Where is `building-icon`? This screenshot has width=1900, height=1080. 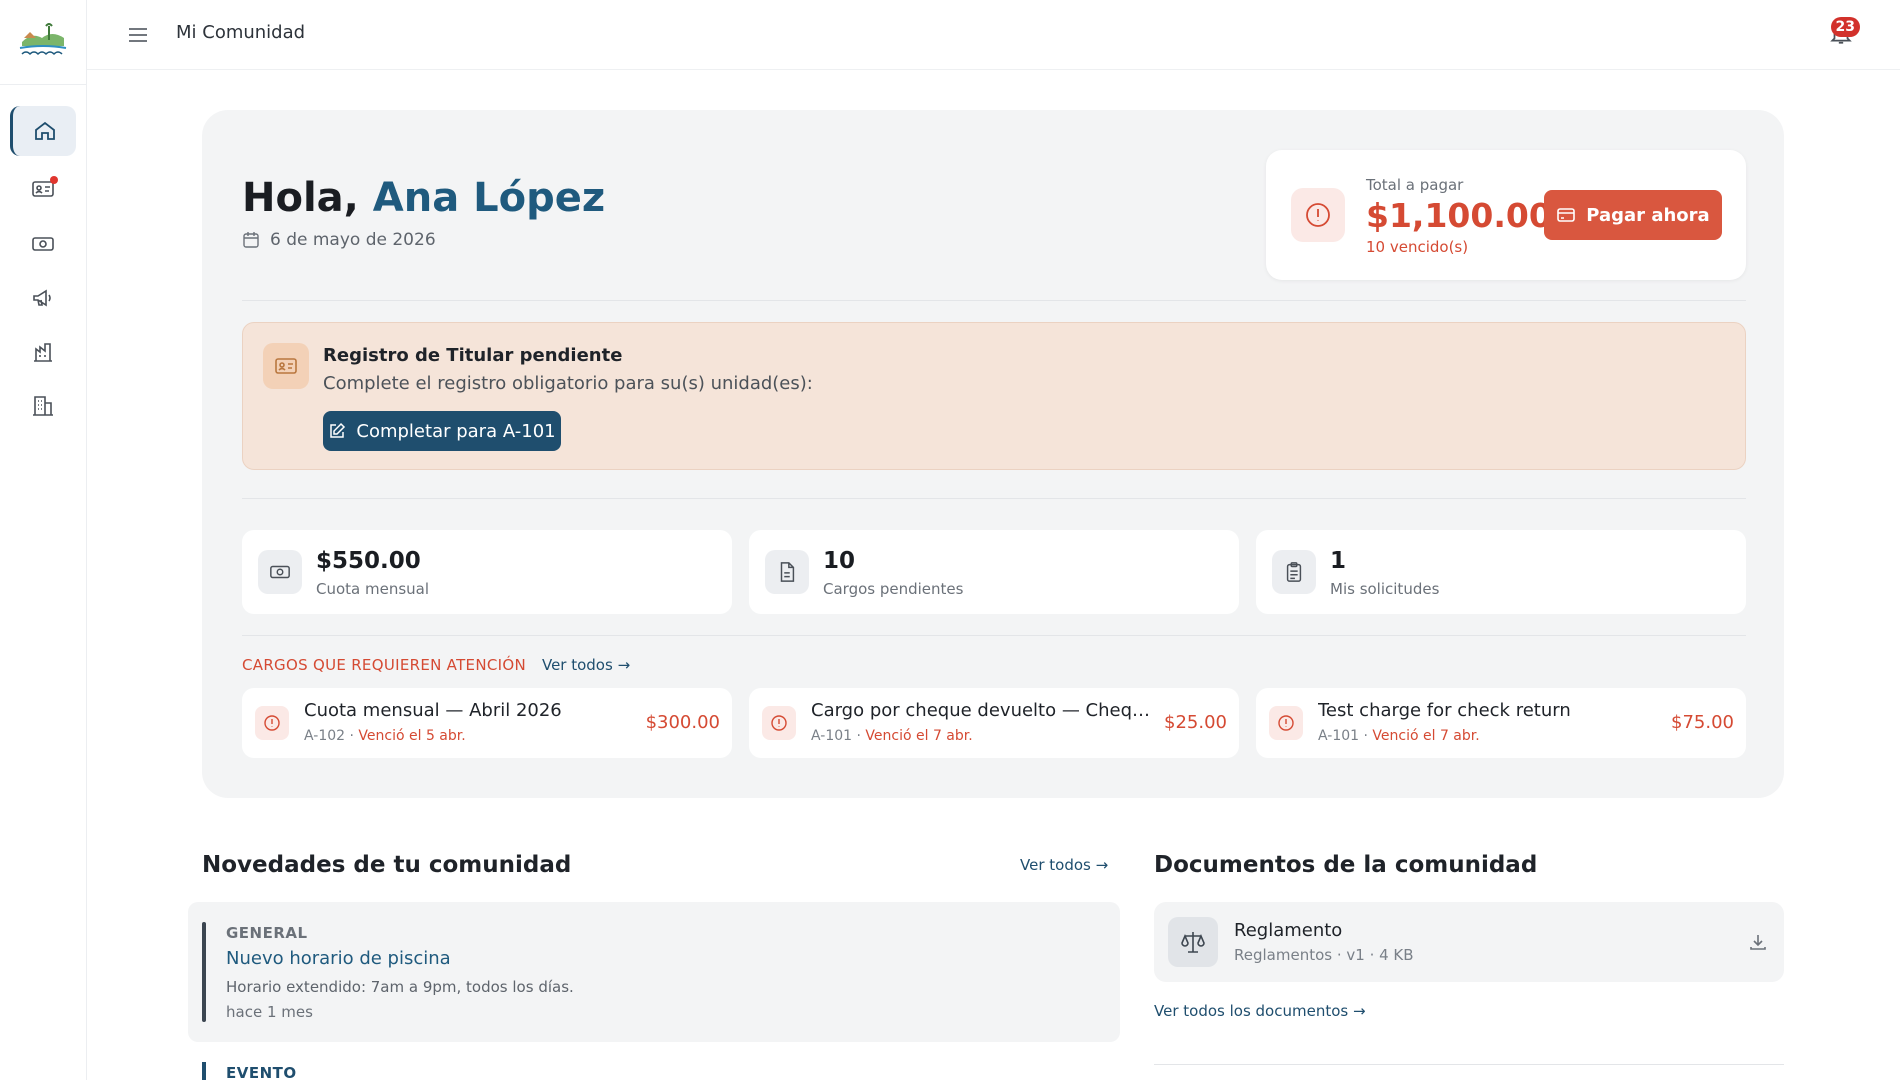
building-icon is located at coordinates (43, 406).